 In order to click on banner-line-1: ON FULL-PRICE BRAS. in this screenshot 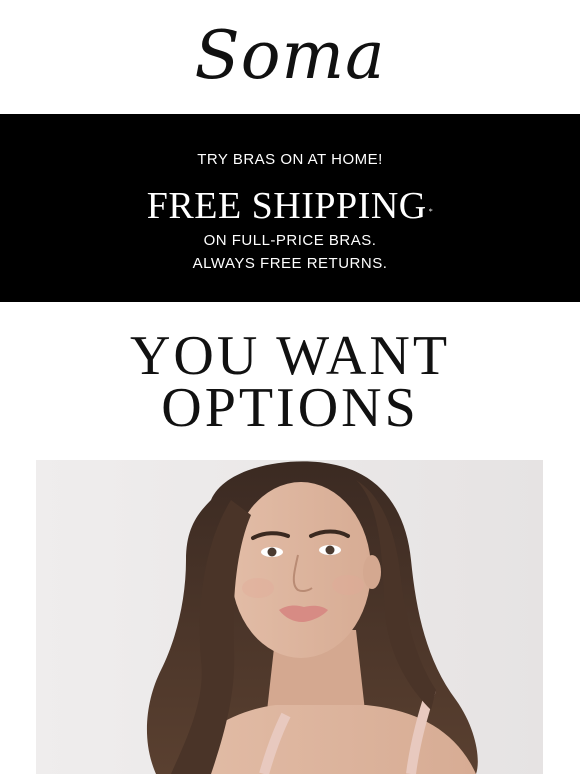, I will do `click(290, 240)`.